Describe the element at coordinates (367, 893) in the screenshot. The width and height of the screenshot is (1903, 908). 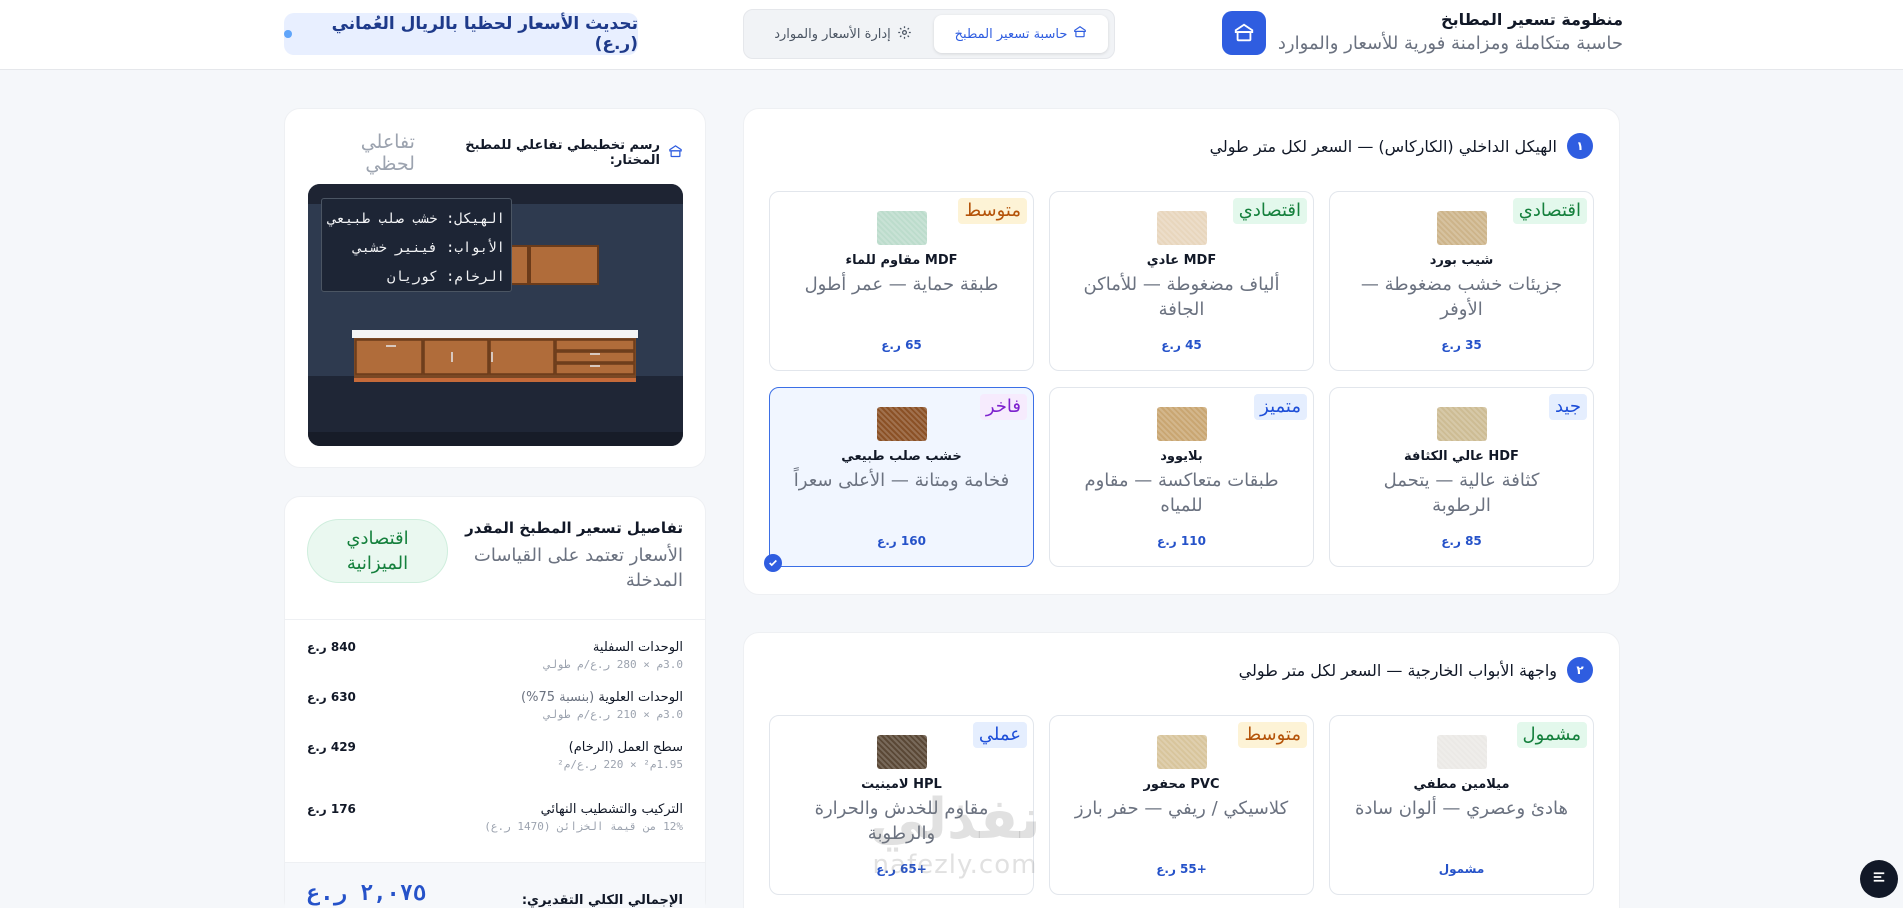
I see `total-amount: ٢,٠٧٥ ر.ع` at that location.